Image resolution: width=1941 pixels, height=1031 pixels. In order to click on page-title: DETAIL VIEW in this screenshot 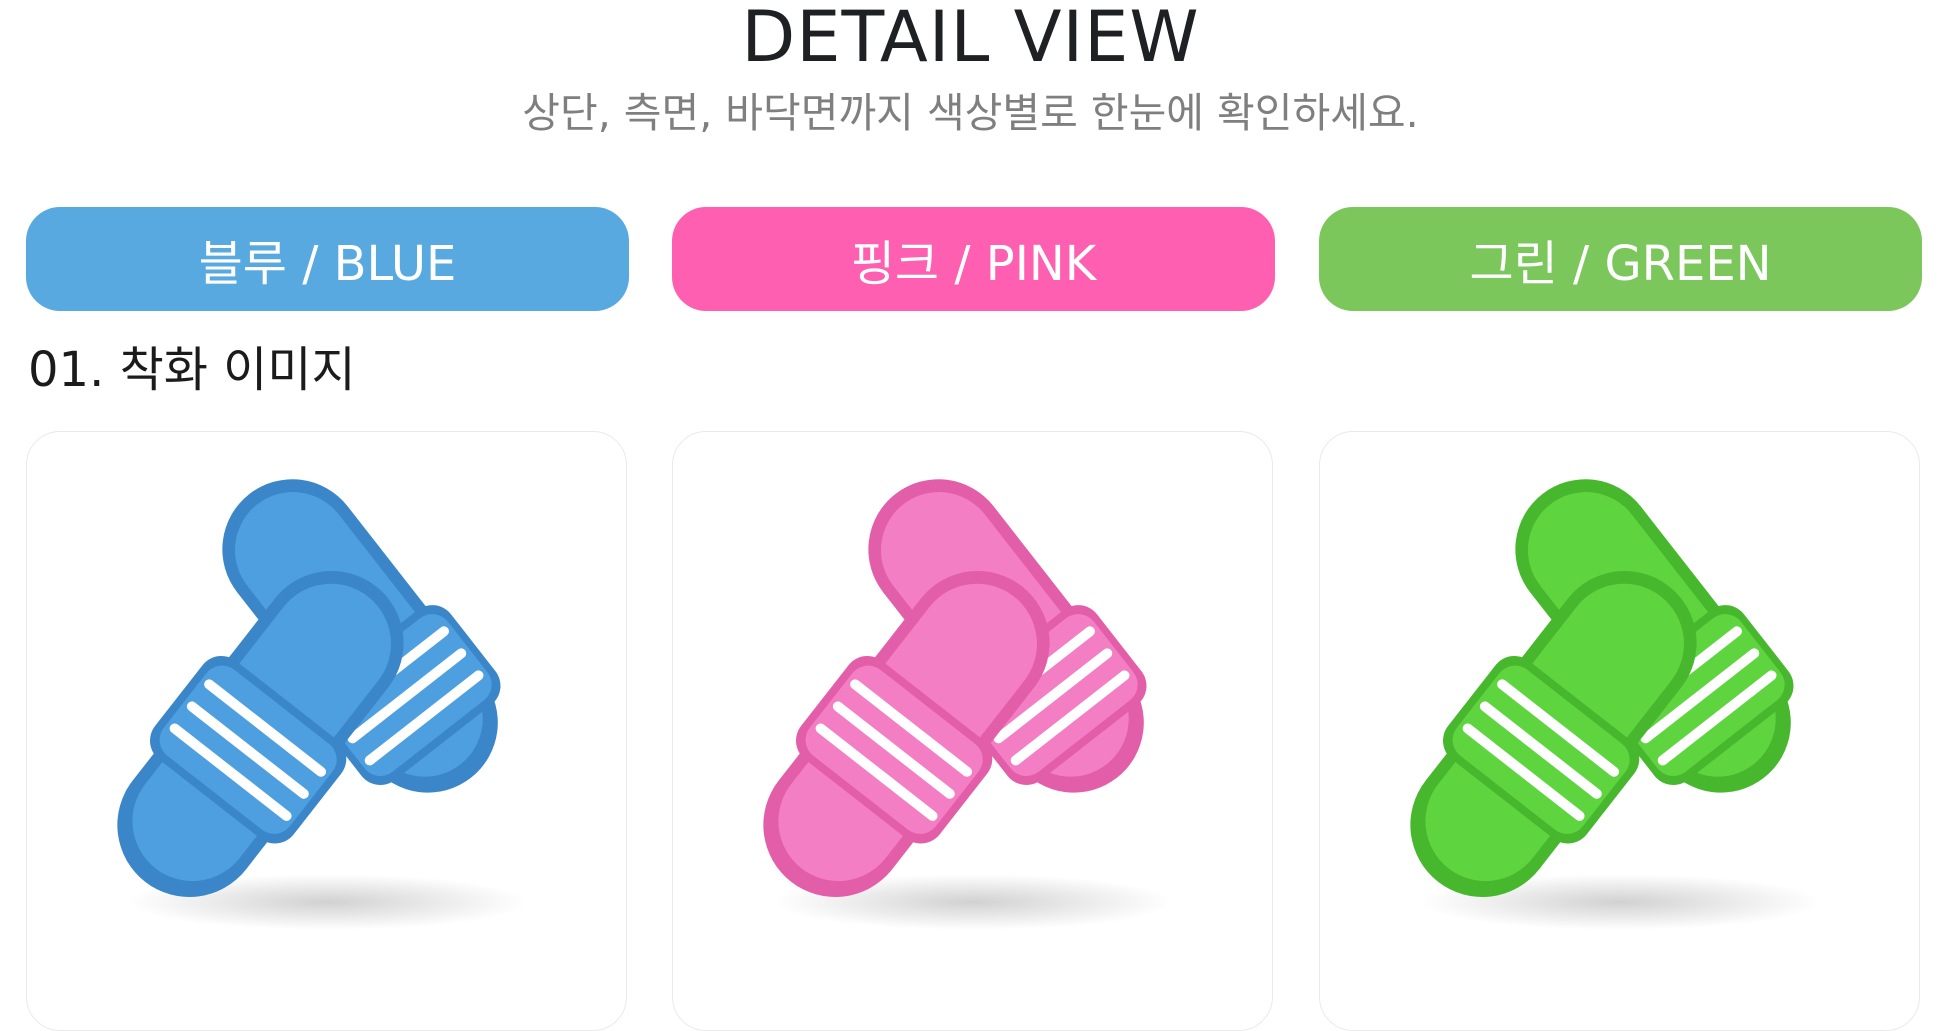, I will do `click(970, 39)`.